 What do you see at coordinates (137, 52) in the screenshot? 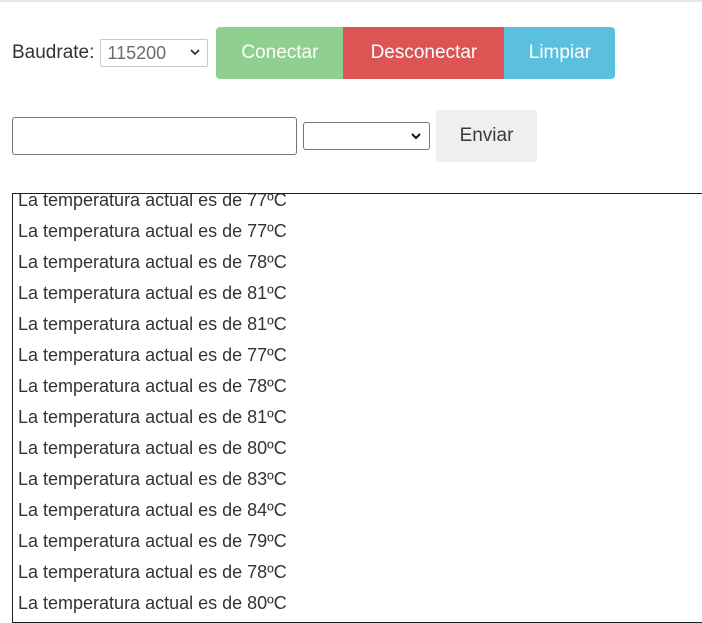
I see `baudrate-value: 115200` at bounding box center [137, 52].